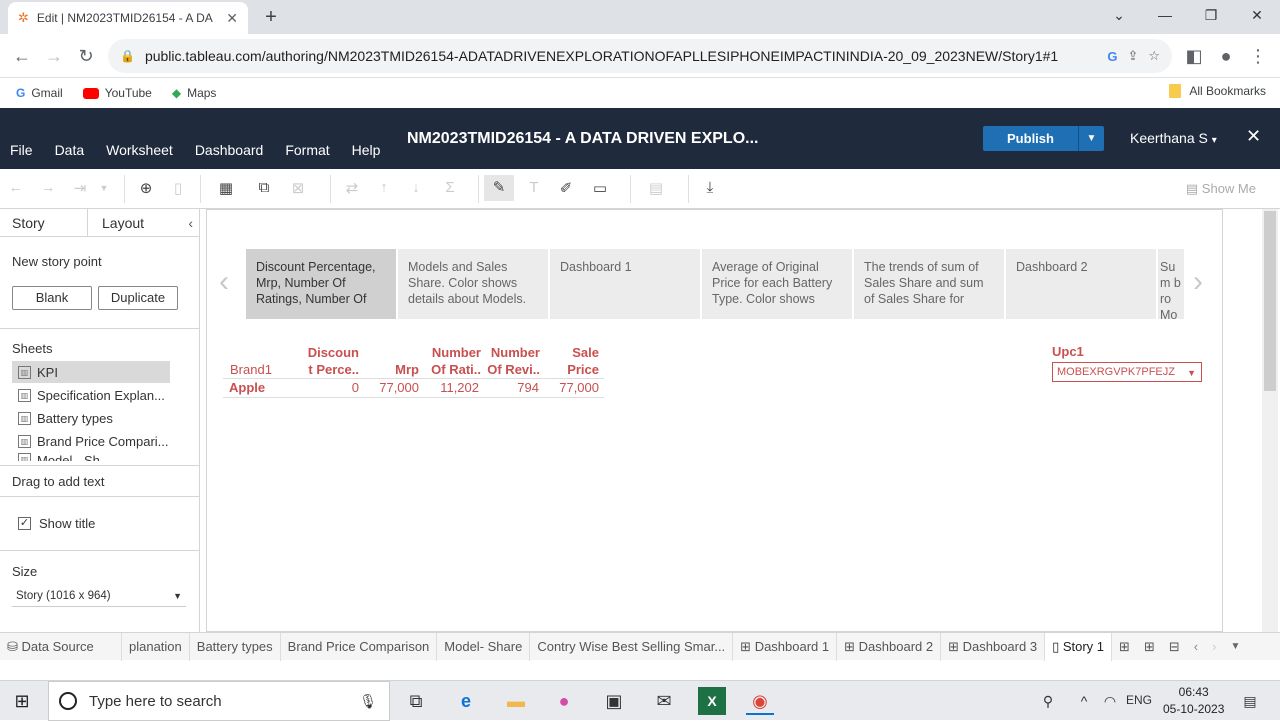 The image size is (1280, 721). What do you see at coordinates (1258, 56) in the screenshot?
I see `chrome-menu-icon: ⋮` at bounding box center [1258, 56].